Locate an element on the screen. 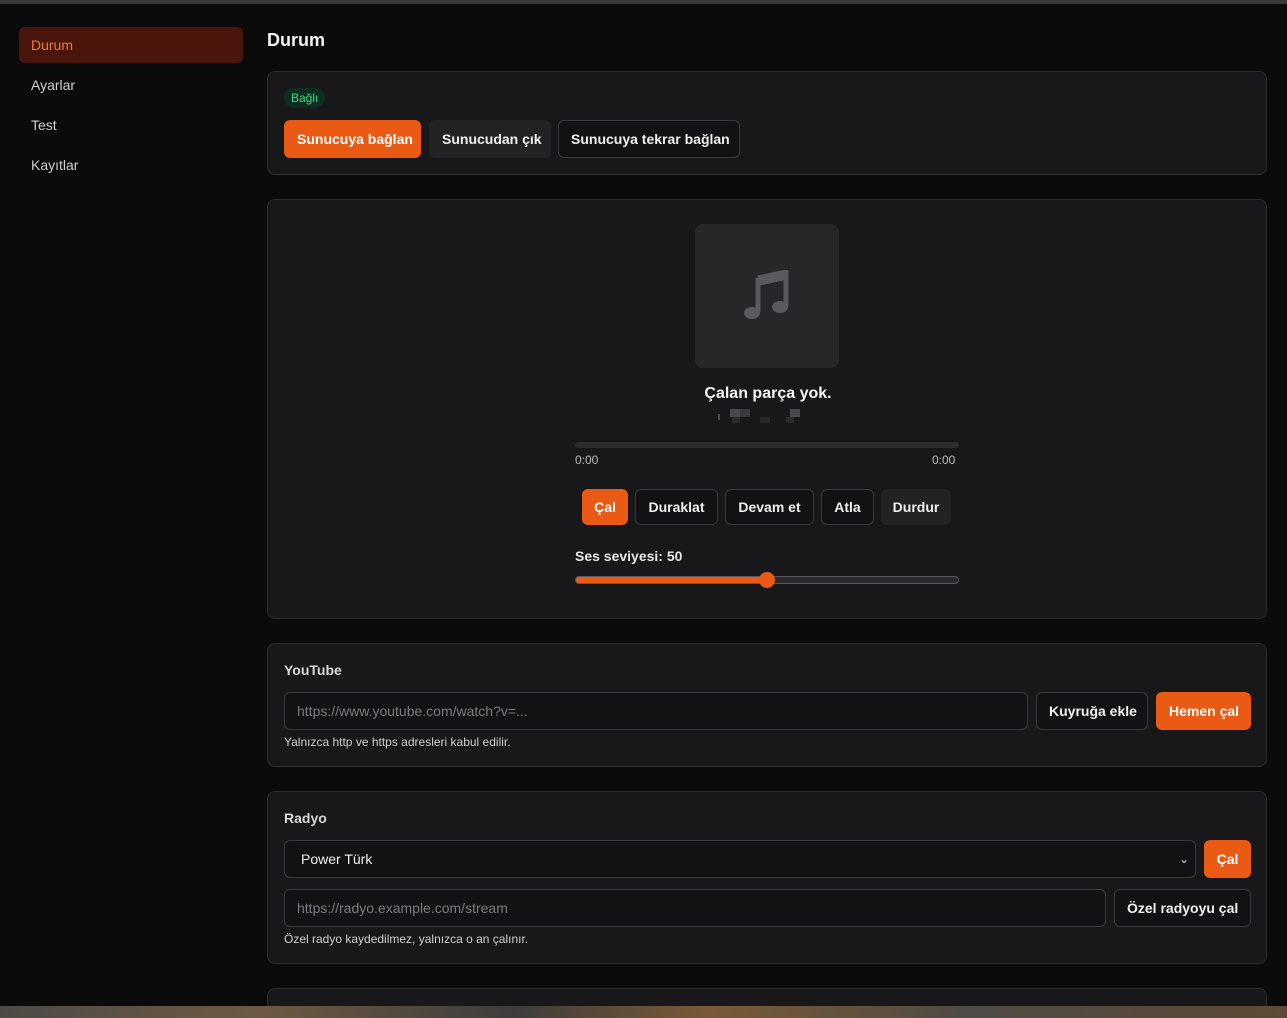 The image size is (1287, 1018). play-now-button: Hemen çal is located at coordinates (1203, 711).